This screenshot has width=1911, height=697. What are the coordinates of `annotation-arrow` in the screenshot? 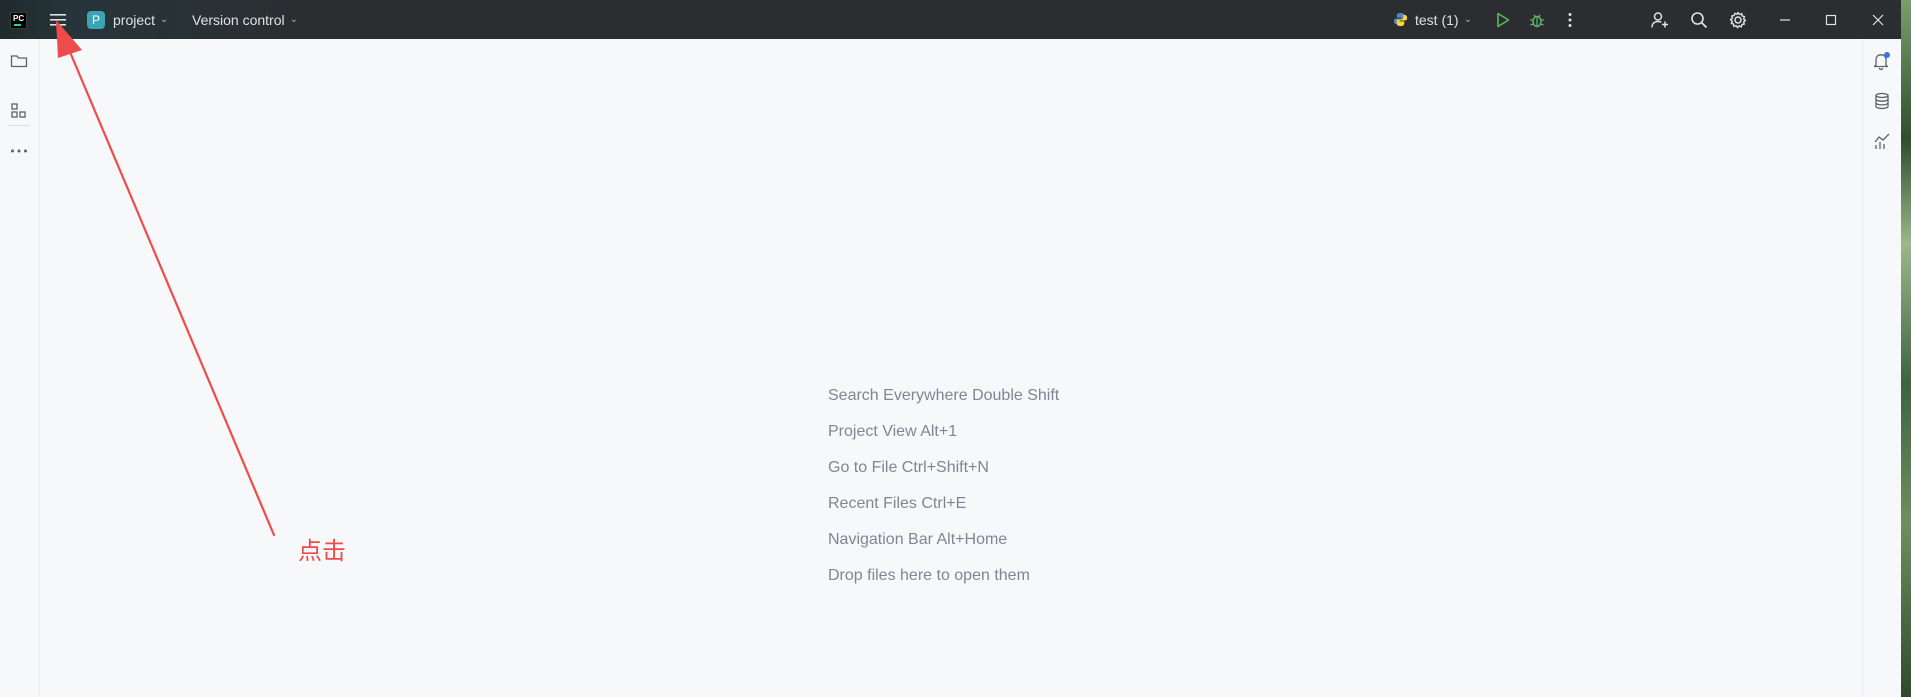 It's located at (166, 278).